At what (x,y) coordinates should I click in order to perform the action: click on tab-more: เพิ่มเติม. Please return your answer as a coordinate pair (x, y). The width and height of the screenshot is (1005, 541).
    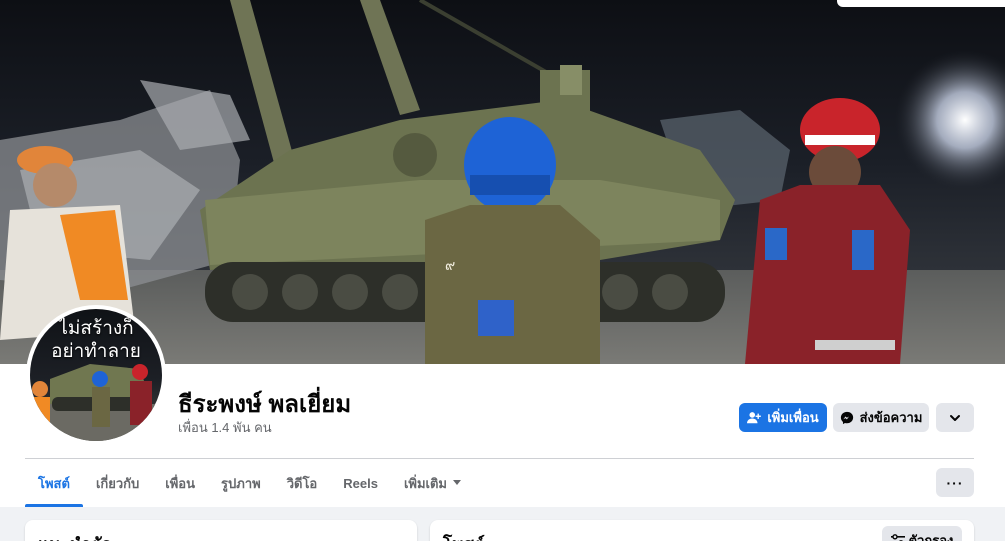
    Looking at the image, I should click on (432, 483).